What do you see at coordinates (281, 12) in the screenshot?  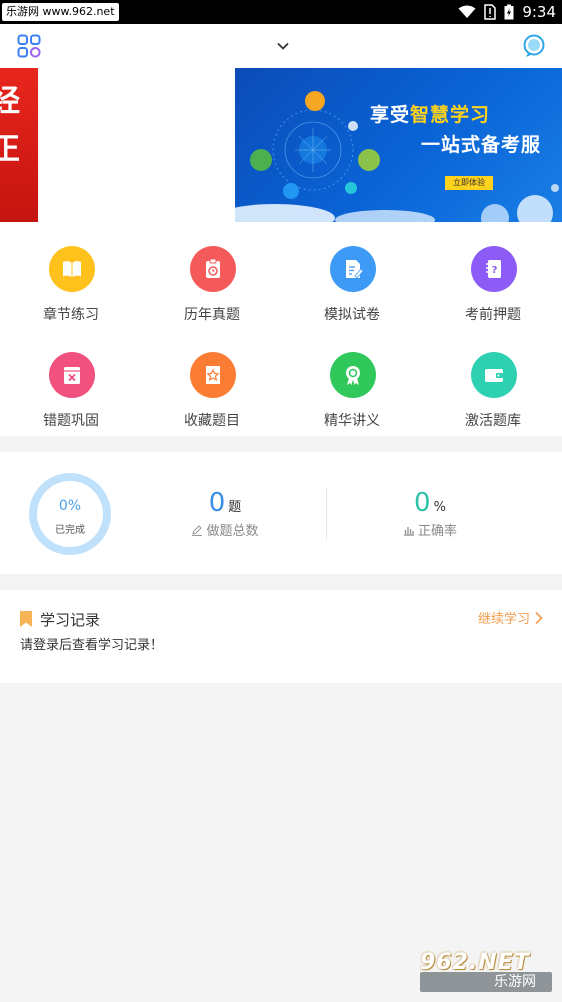 I see `status-bar: 乐游网 www.962.net 9:34` at bounding box center [281, 12].